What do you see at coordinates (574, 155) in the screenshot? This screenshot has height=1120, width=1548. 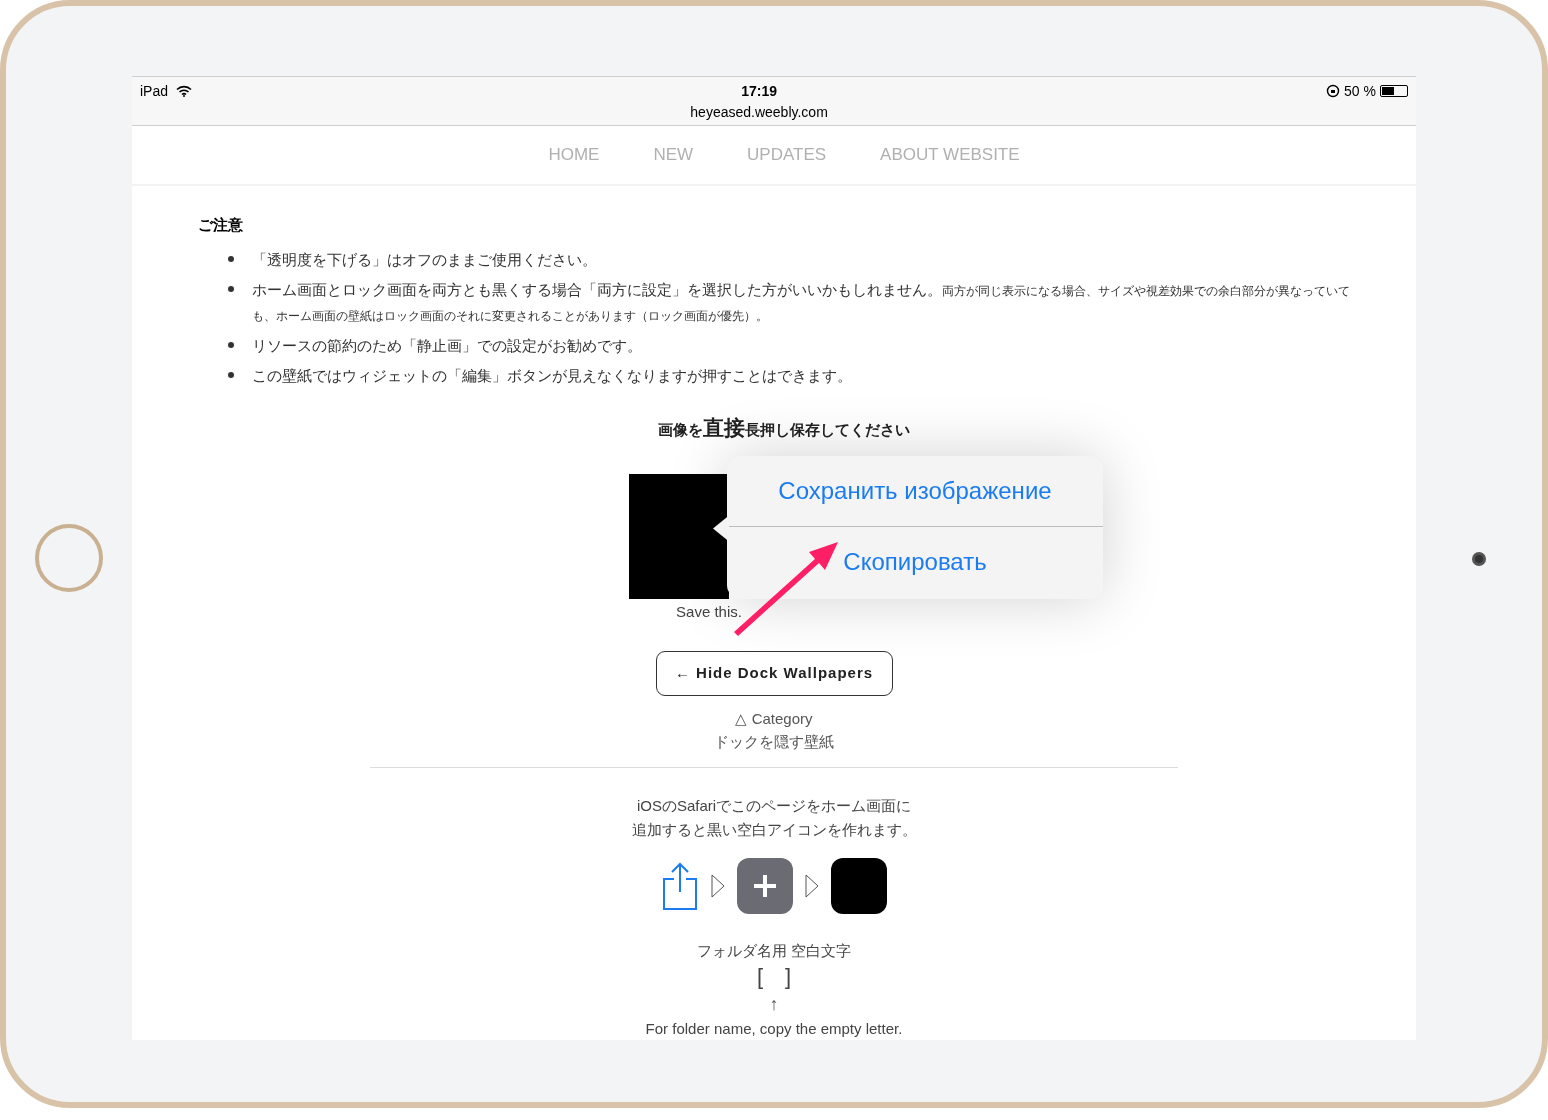 I see `nav-link: HOME` at bounding box center [574, 155].